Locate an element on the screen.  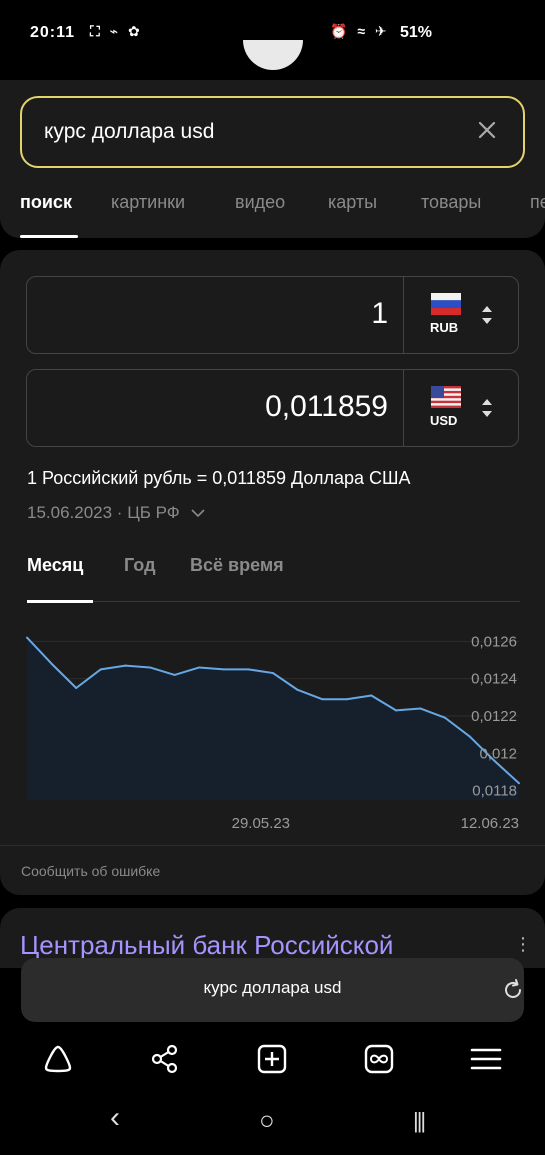
status-time: 20:11 is located at coordinates (53, 32).